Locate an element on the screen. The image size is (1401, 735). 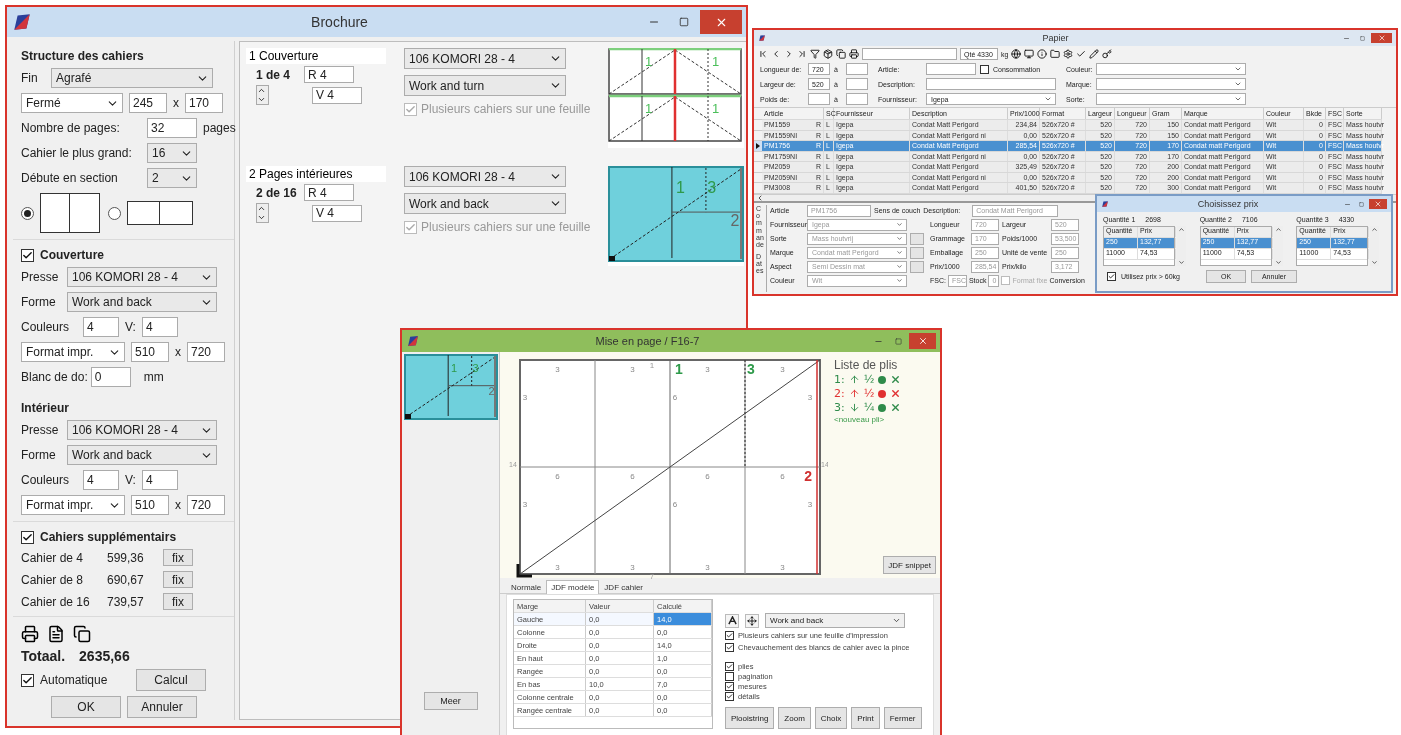
tab: JDF cahier is located at coordinates (624, 587).